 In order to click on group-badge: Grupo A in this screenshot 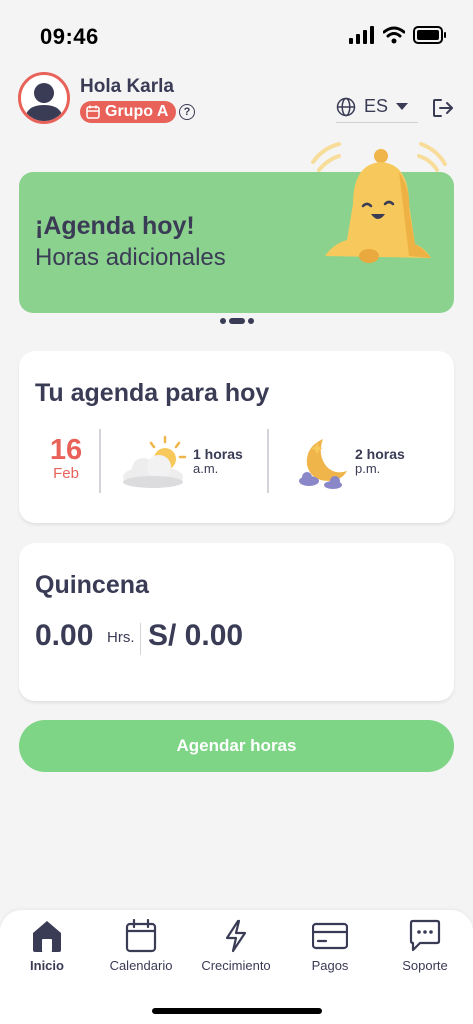, I will do `click(128, 112)`.